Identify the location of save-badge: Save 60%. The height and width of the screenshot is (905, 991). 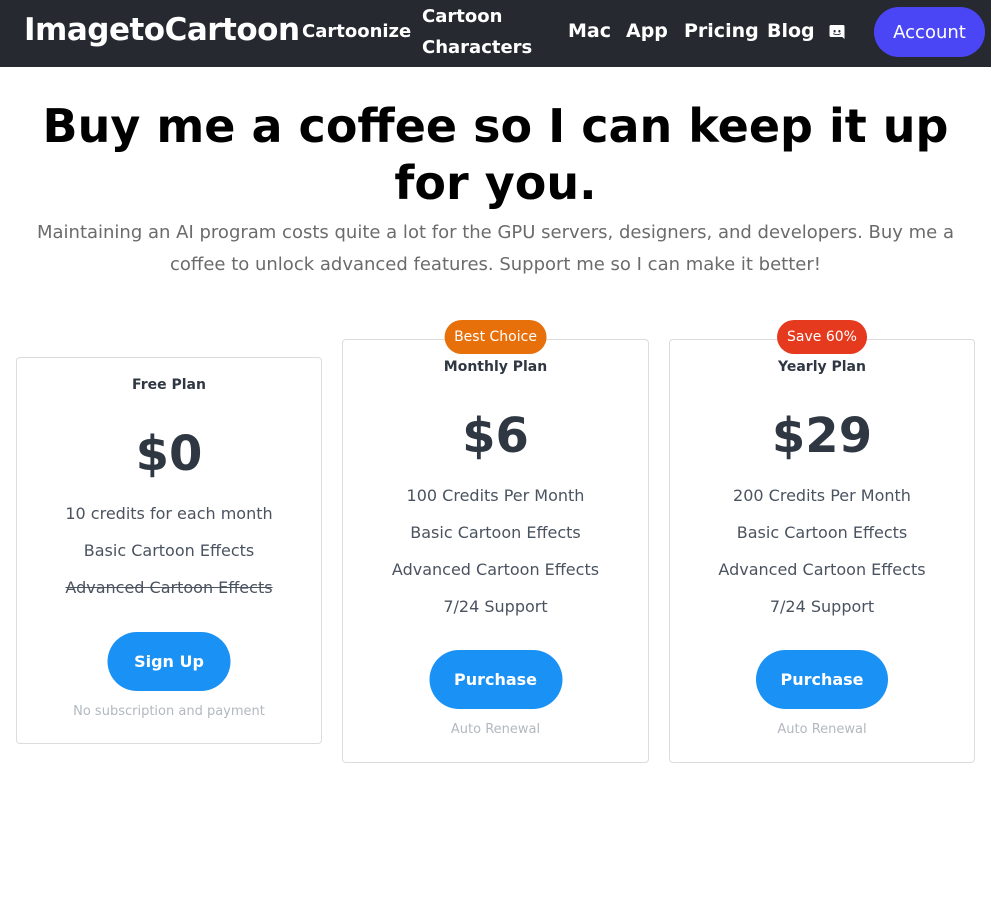
(822, 337).